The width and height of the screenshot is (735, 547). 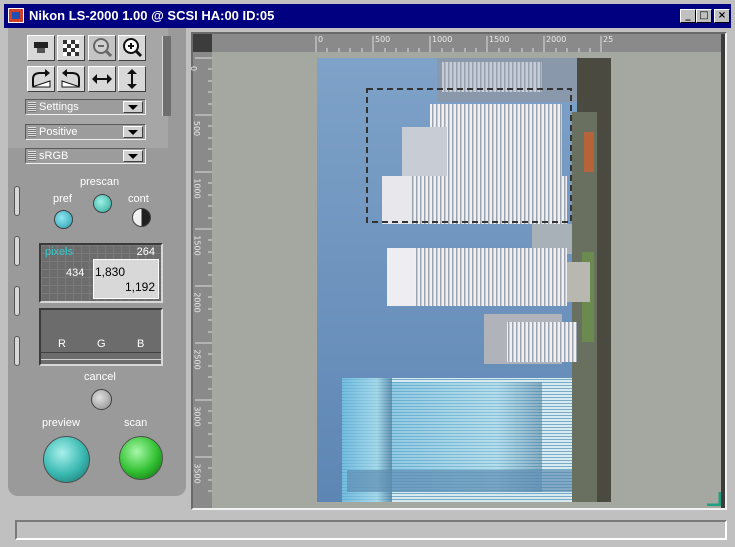 What do you see at coordinates (608, 39) in the screenshot?
I see `ruler-h-label: 25` at bounding box center [608, 39].